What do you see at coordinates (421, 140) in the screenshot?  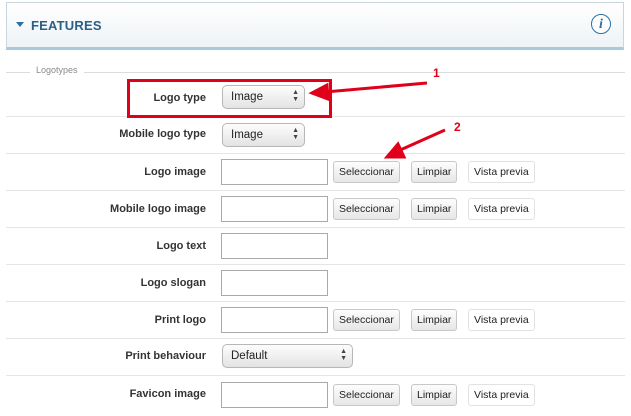 I see `arrow-2-line` at bounding box center [421, 140].